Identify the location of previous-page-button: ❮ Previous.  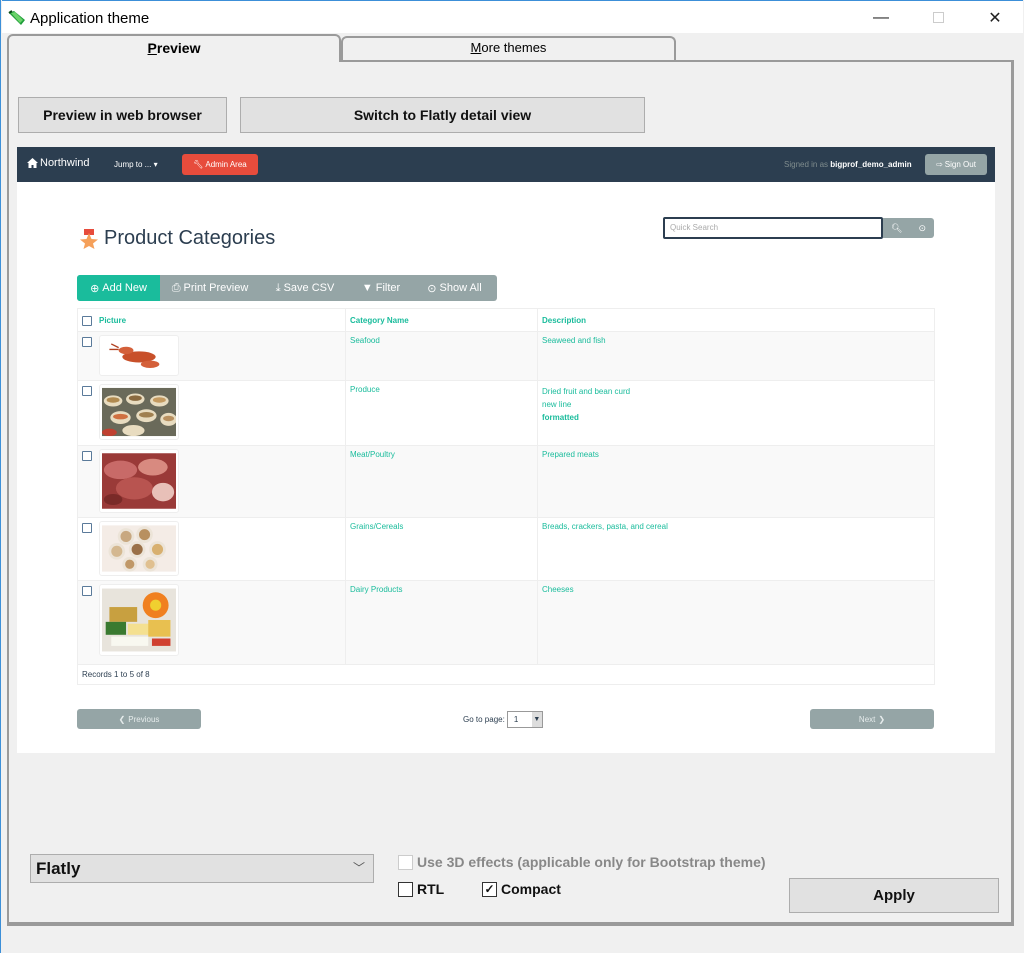
(139, 719).